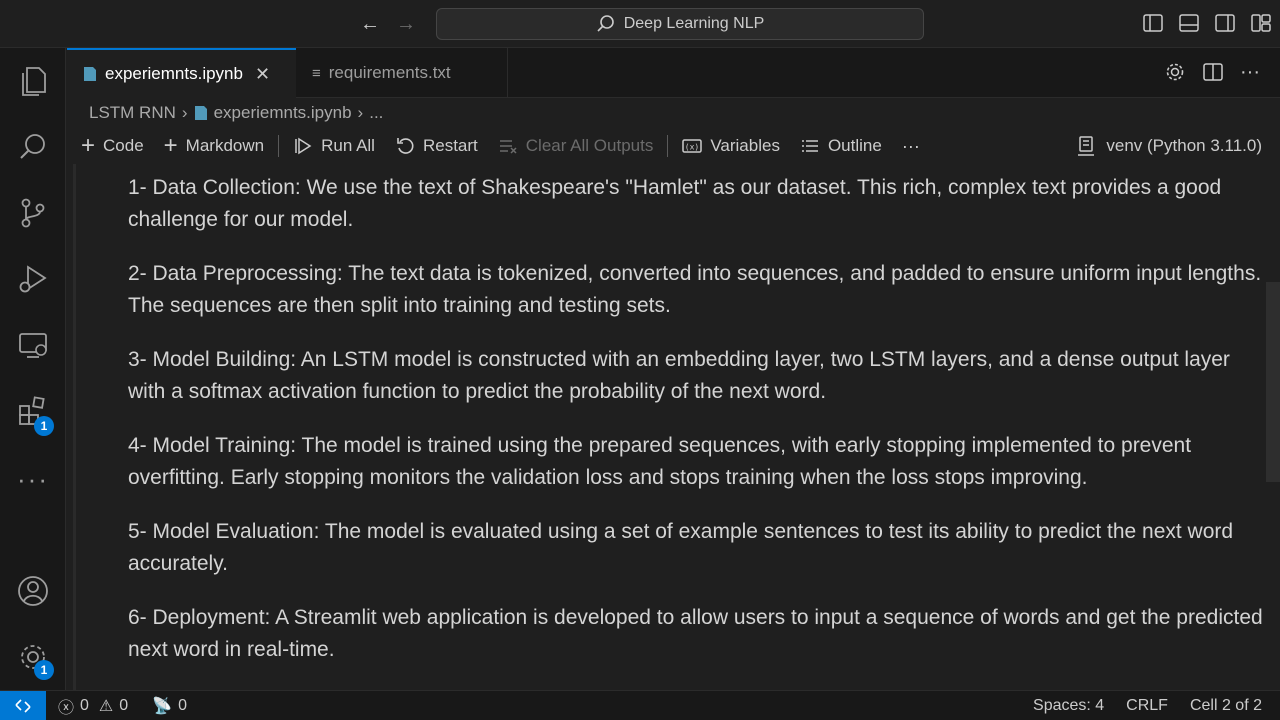  I want to click on cell-position-status: Cell 2 of 2, so click(1226, 706).